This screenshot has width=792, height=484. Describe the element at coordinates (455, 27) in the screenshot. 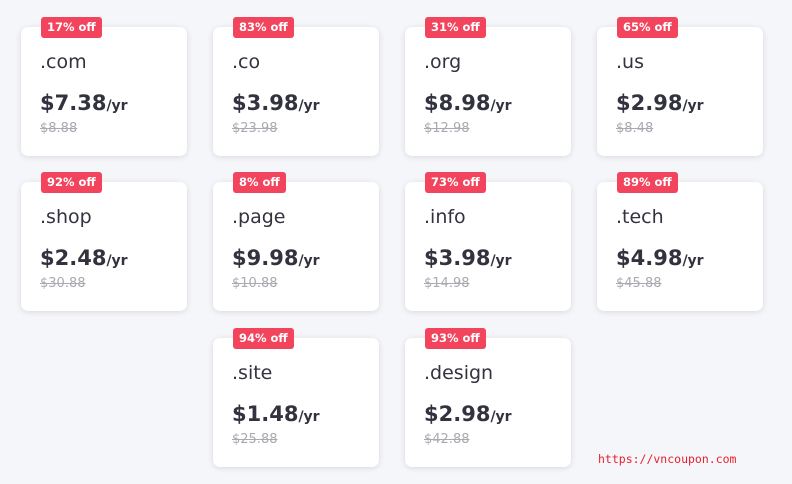

I see `discount-badge: 31% off` at that location.